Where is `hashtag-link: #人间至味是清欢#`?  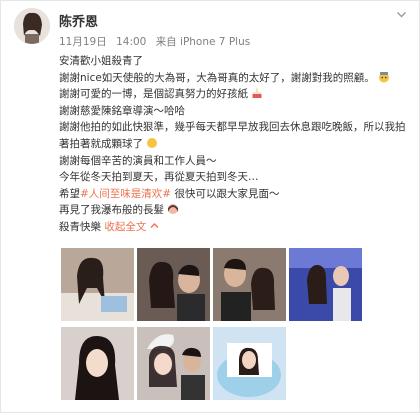 hashtag-link: #人间至味是清欢# is located at coordinates (125, 194).